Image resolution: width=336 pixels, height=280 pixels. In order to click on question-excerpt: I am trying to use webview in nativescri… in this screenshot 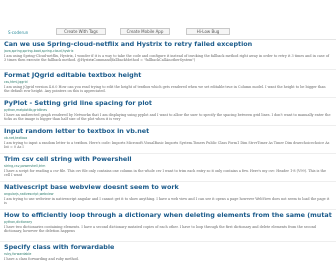, I will do `click(167, 201)`.